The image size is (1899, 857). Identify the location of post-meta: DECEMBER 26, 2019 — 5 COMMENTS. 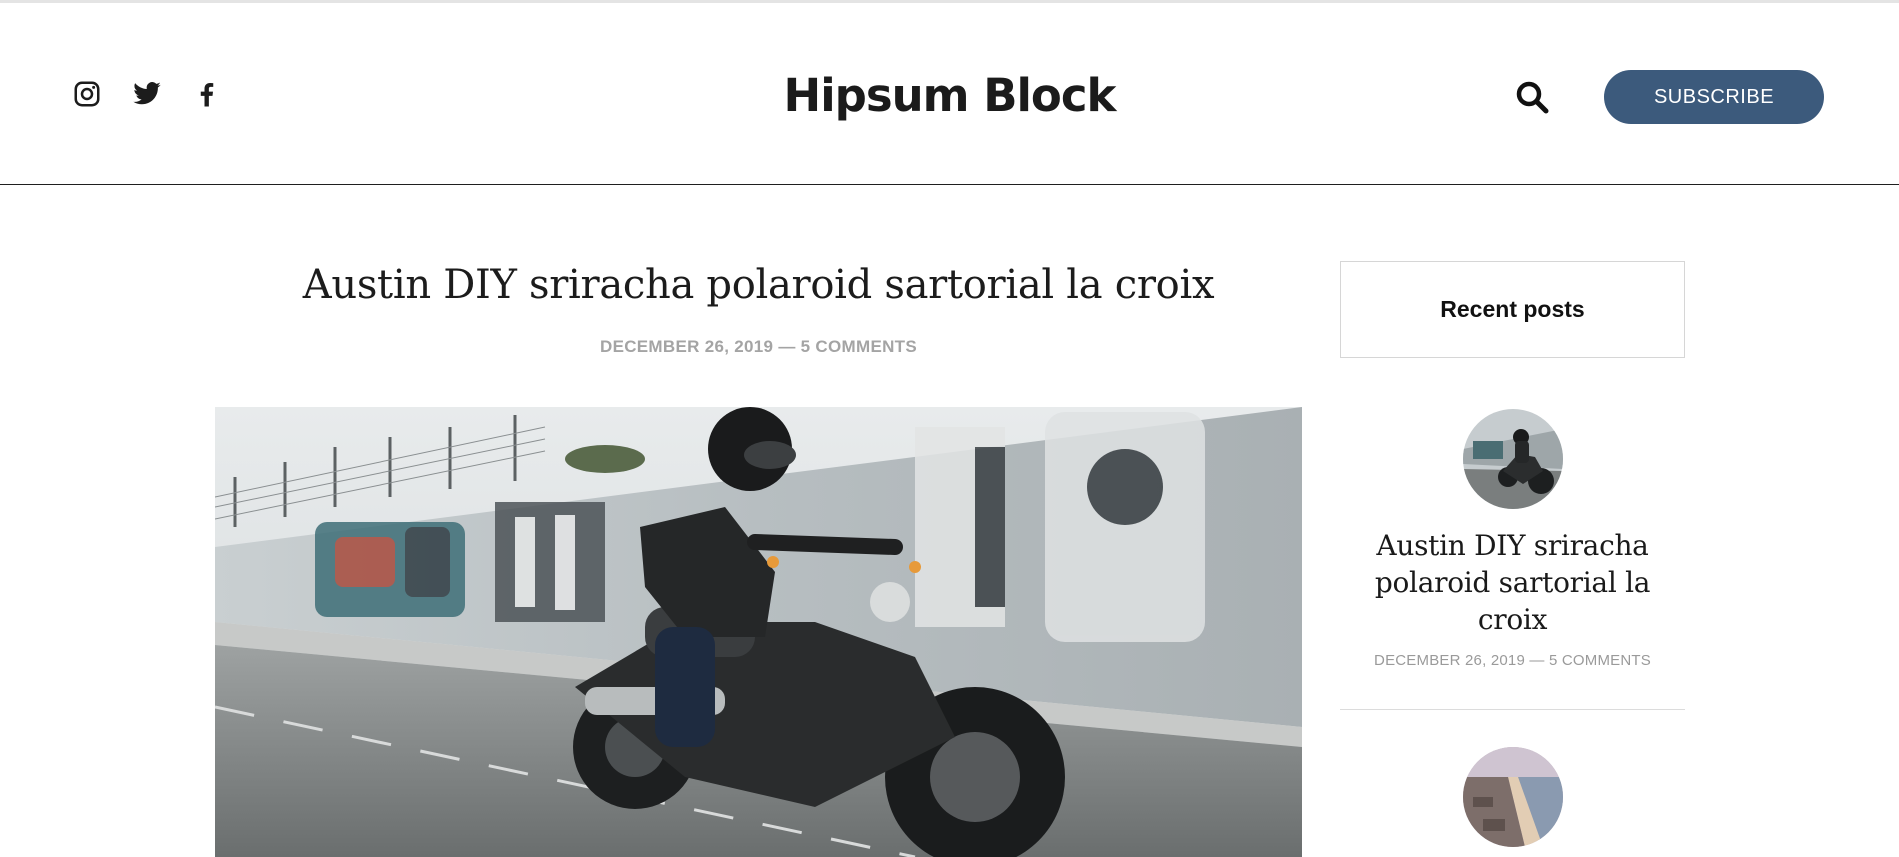
(758, 347).